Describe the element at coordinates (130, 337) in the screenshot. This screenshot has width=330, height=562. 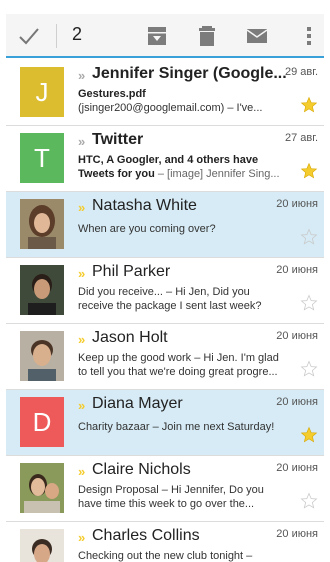
I see `sender-name: Jason Holt` at that location.